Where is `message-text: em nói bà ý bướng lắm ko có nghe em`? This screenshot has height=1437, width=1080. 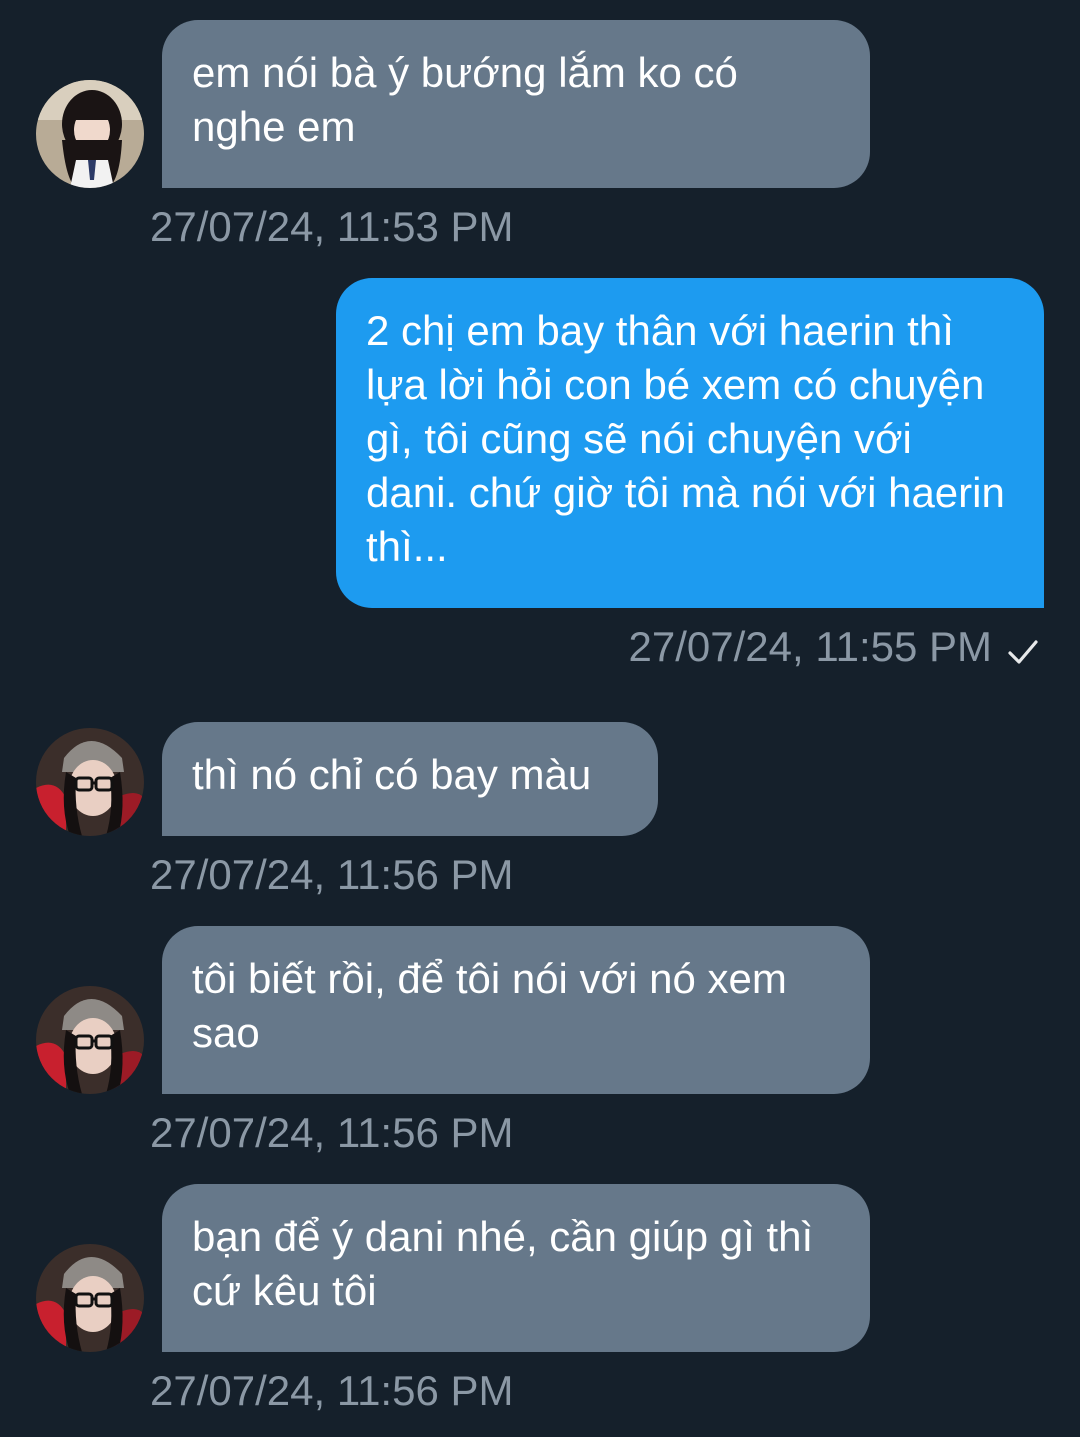
message-text: em nói bà ý bướng lắm ko có nghe em is located at coordinates (465, 99).